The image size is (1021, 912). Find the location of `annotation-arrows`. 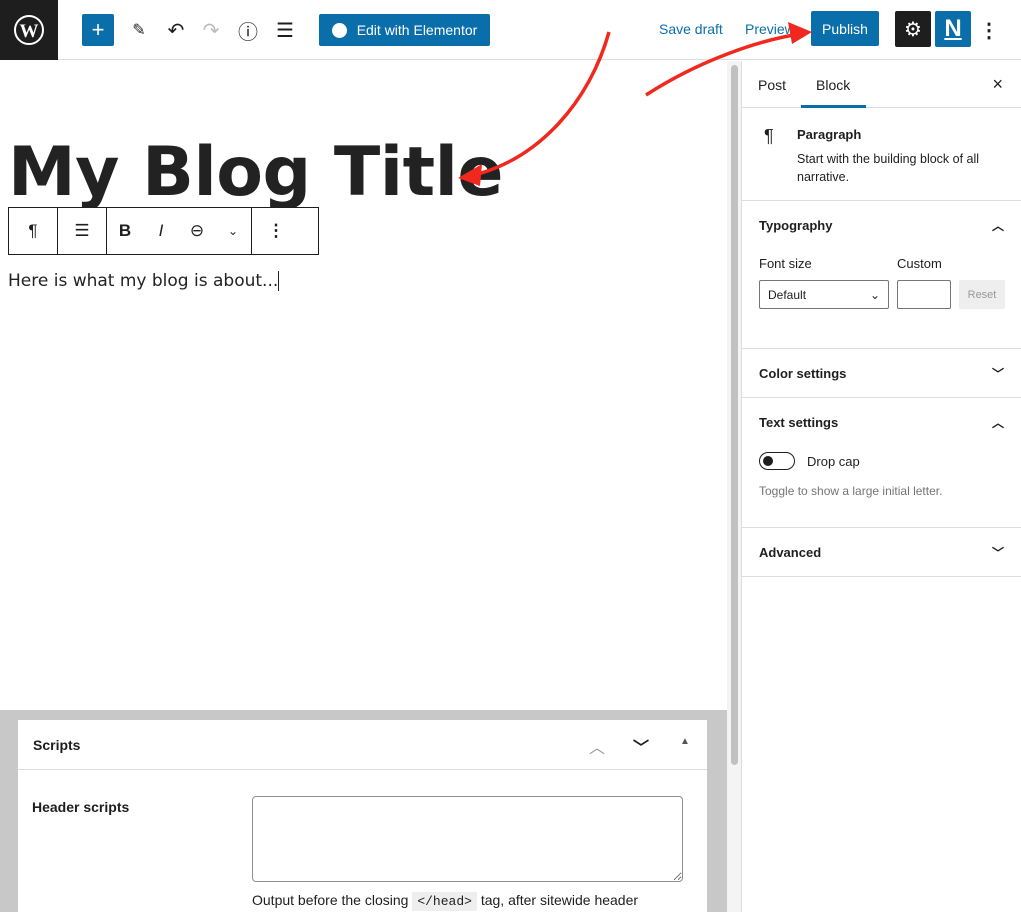

annotation-arrows is located at coordinates (635, 104).